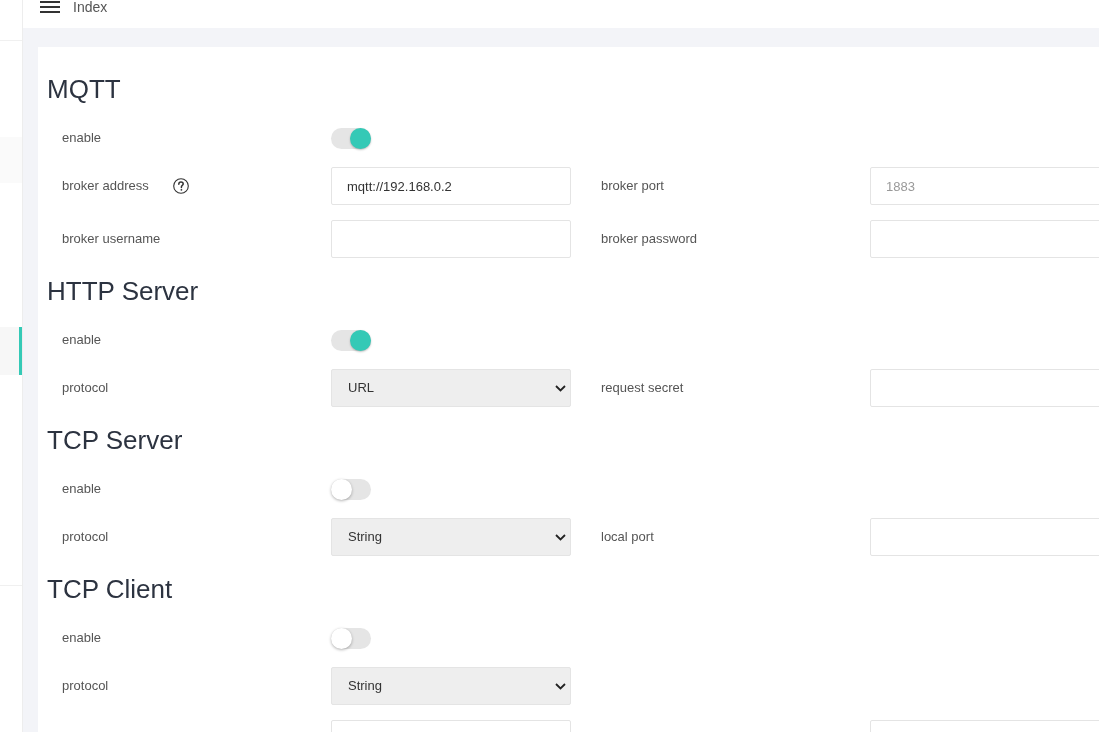 The image size is (1099, 732). What do you see at coordinates (451, 388) in the screenshot?
I see `dropdown-select: URL` at bounding box center [451, 388].